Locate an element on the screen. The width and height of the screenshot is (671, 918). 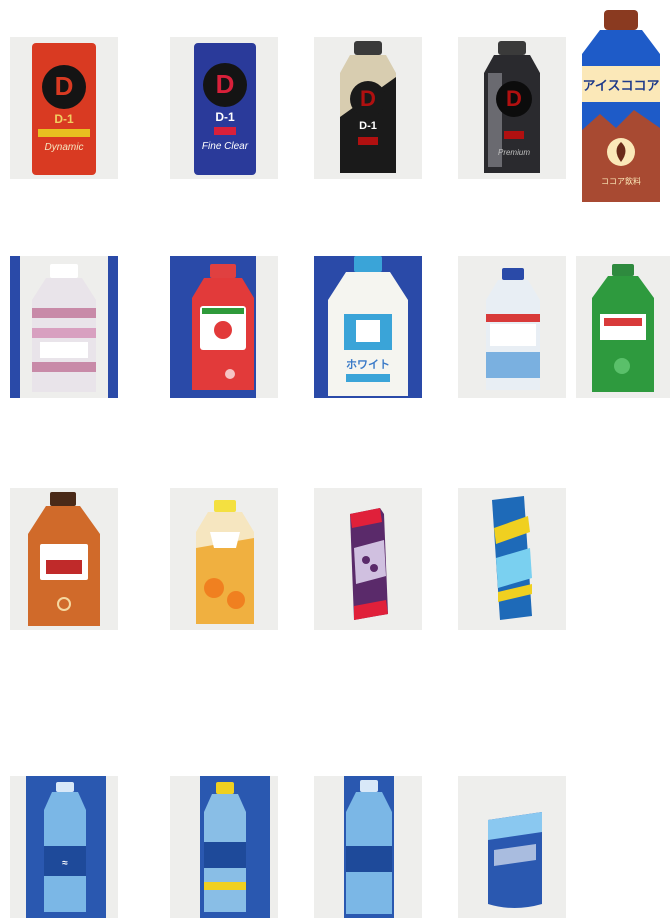
product-tile-water-can is located at coordinates (512, 847).